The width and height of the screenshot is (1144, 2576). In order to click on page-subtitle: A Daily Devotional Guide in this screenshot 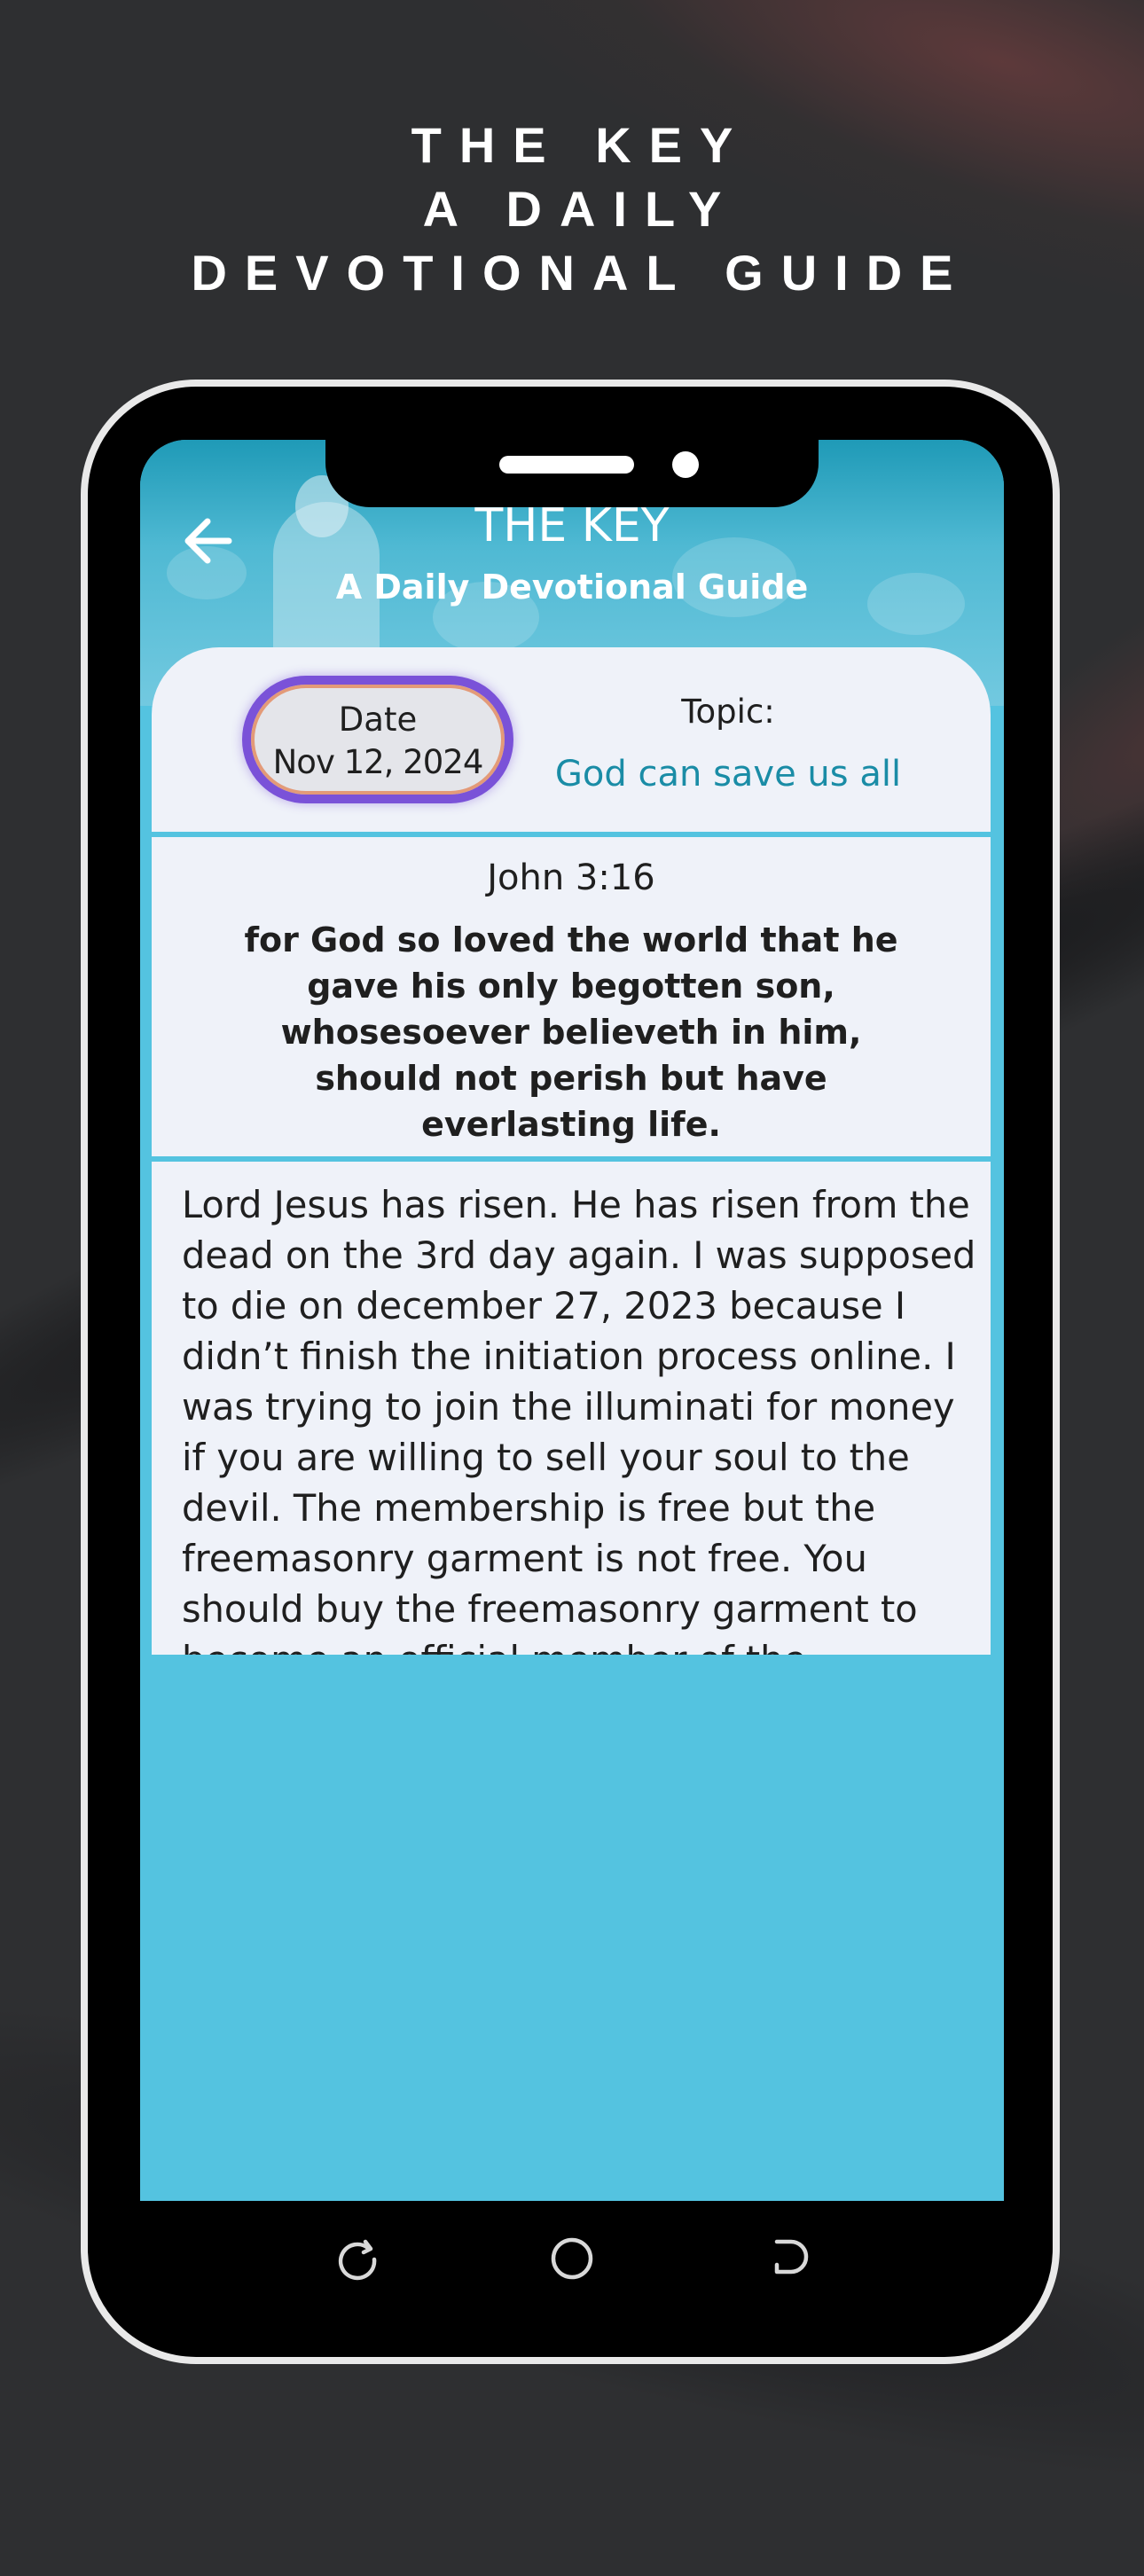, I will do `click(572, 587)`.